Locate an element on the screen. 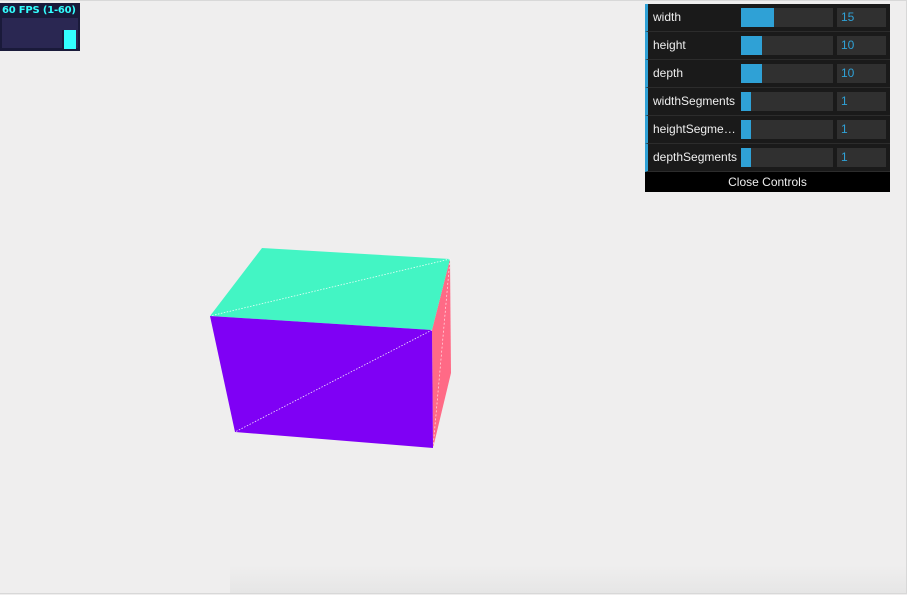  controller-label: height is located at coordinates (669, 45).